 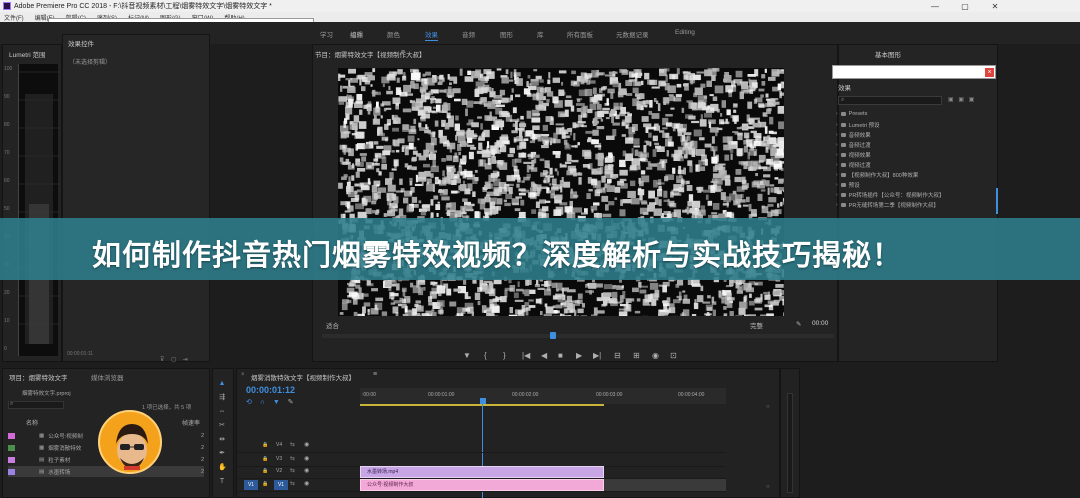 I want to click on effects-tree-item: › Presets, so click(x=851, y=114).